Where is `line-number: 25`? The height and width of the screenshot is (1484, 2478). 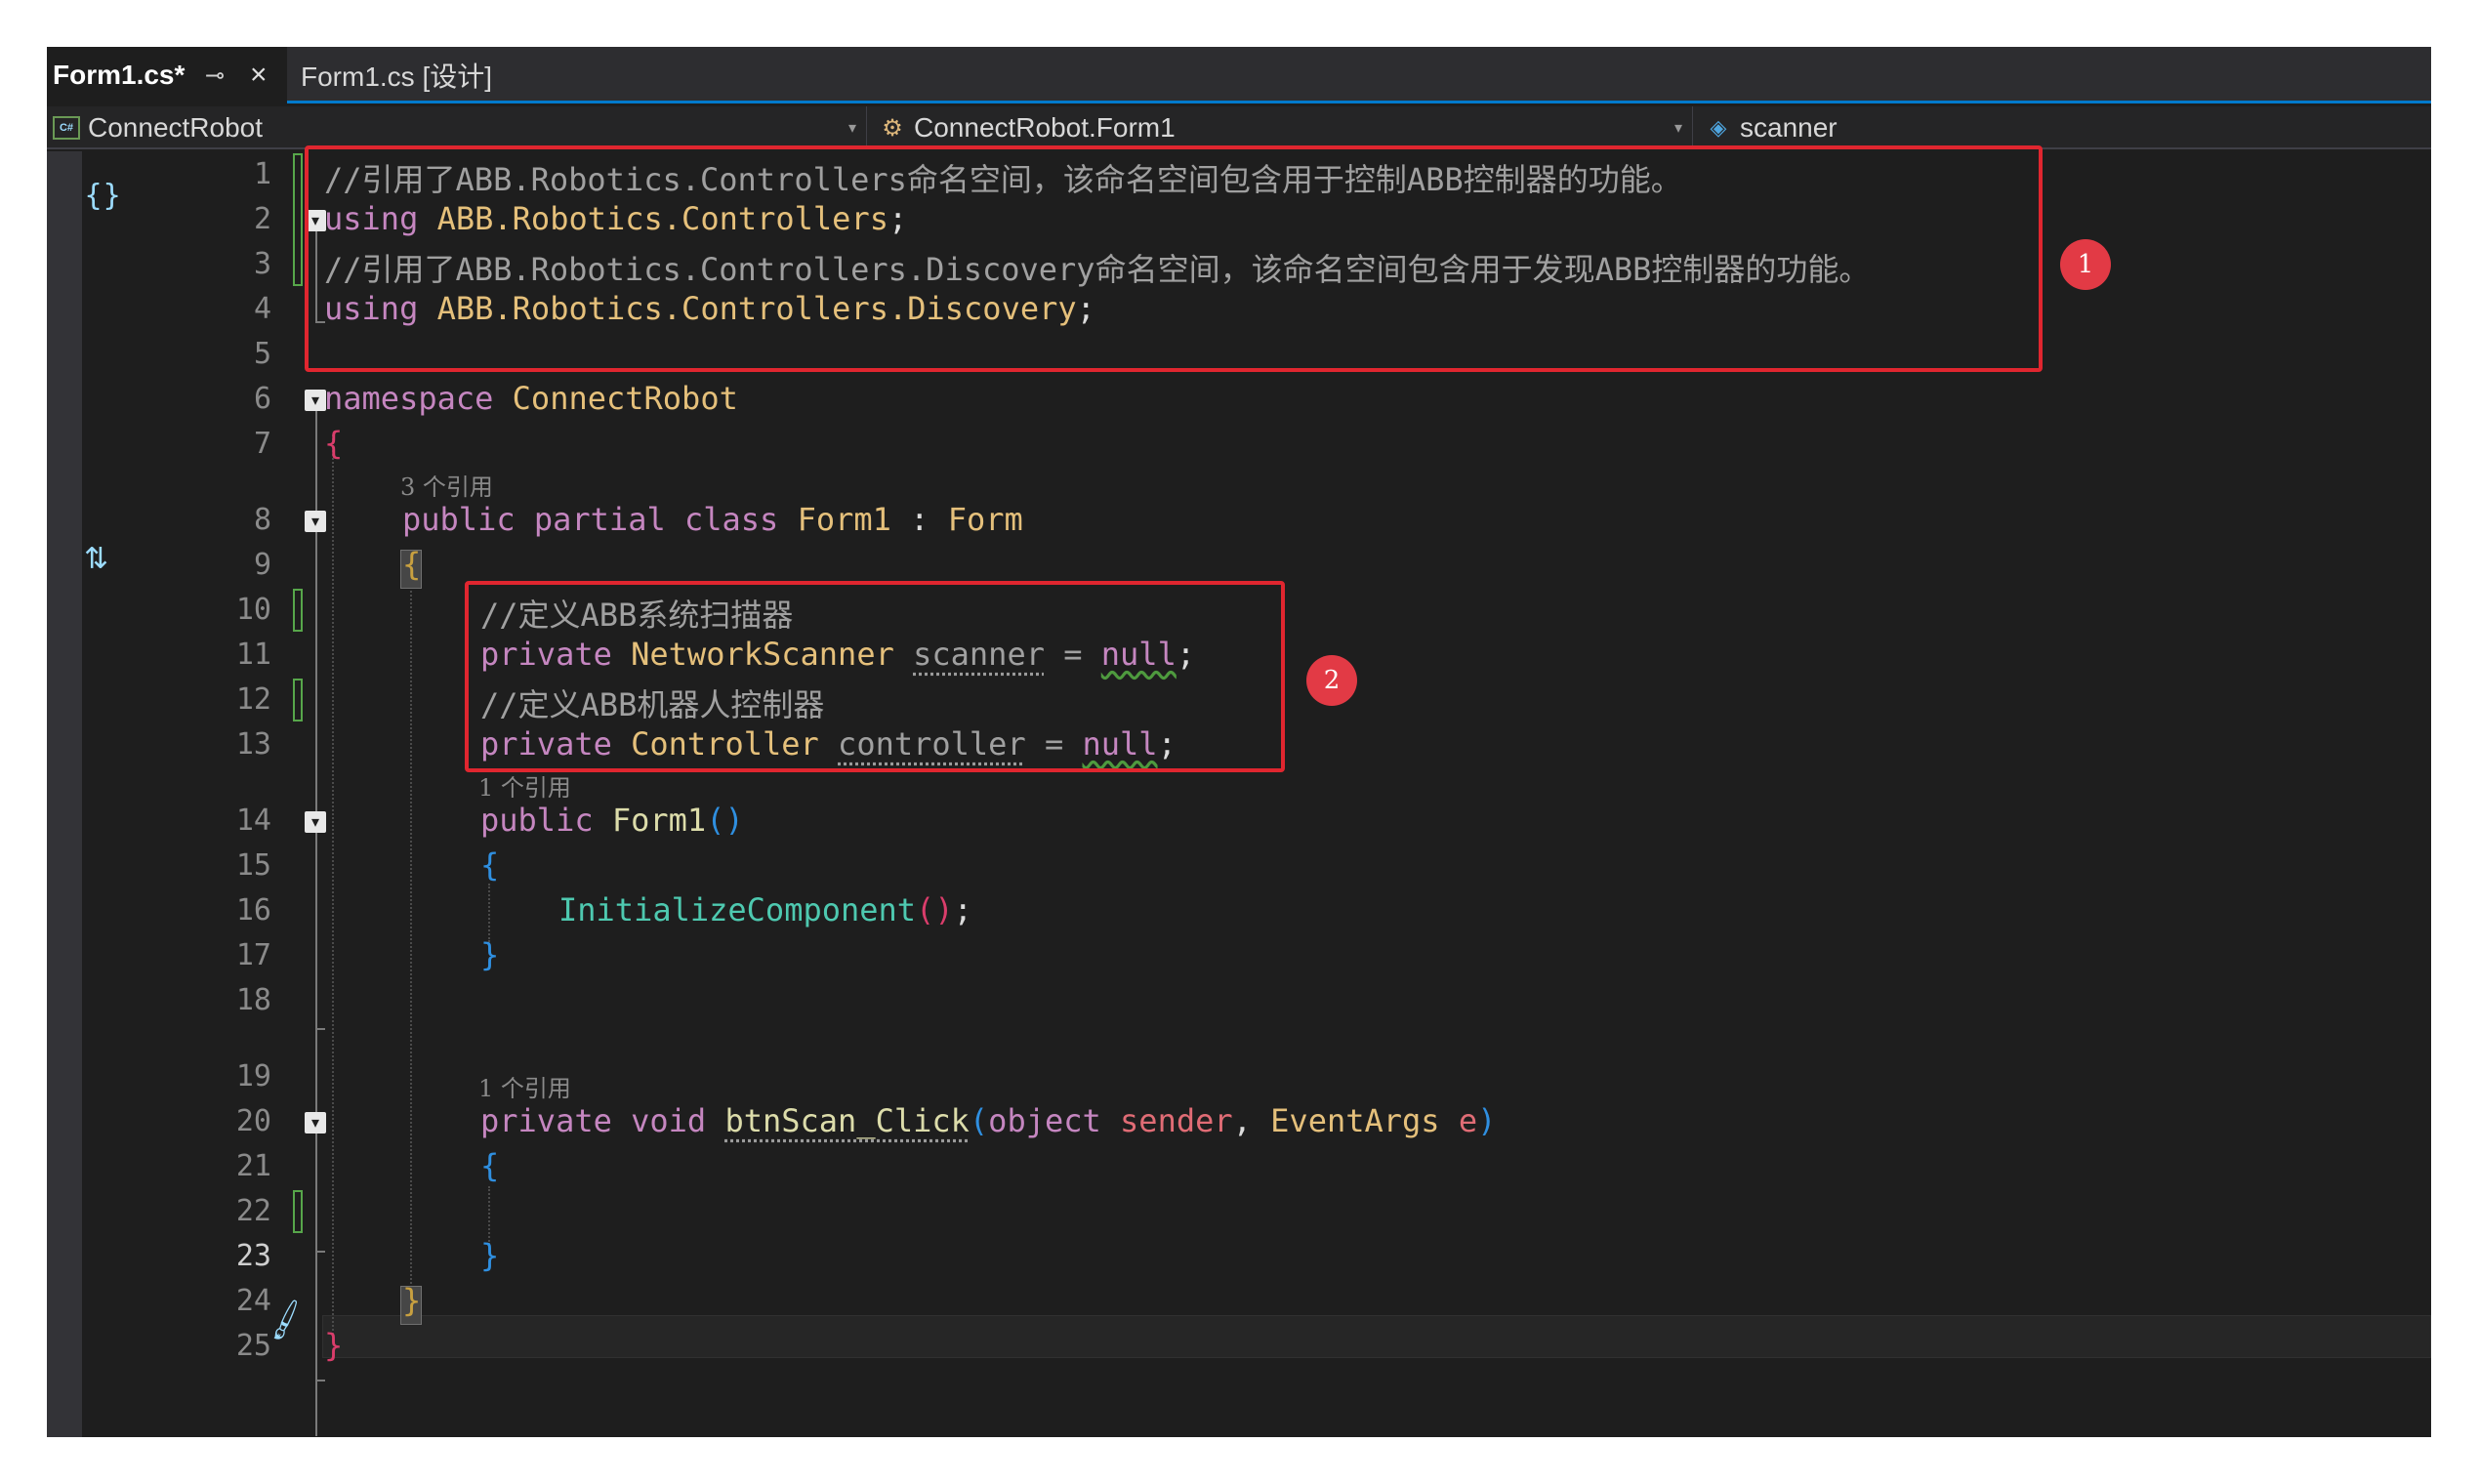
line-number: 25 is located at coordinates (253, 1346).